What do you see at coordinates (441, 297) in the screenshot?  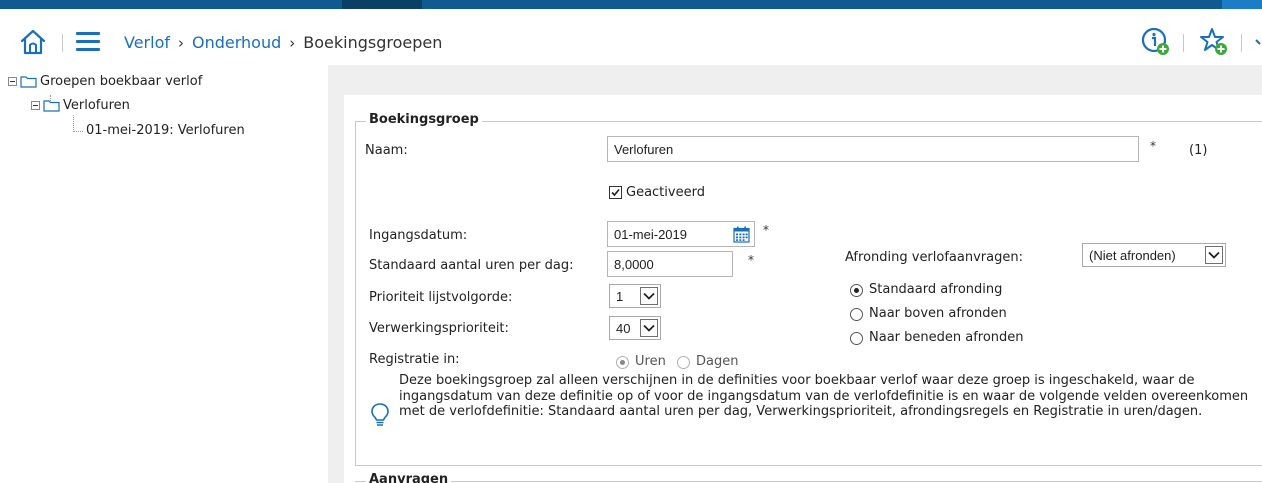 I see `prioriteit-lijstvolgorde-label: Prioriteit lijstvolgorde:` at bounding box center [441, 297].